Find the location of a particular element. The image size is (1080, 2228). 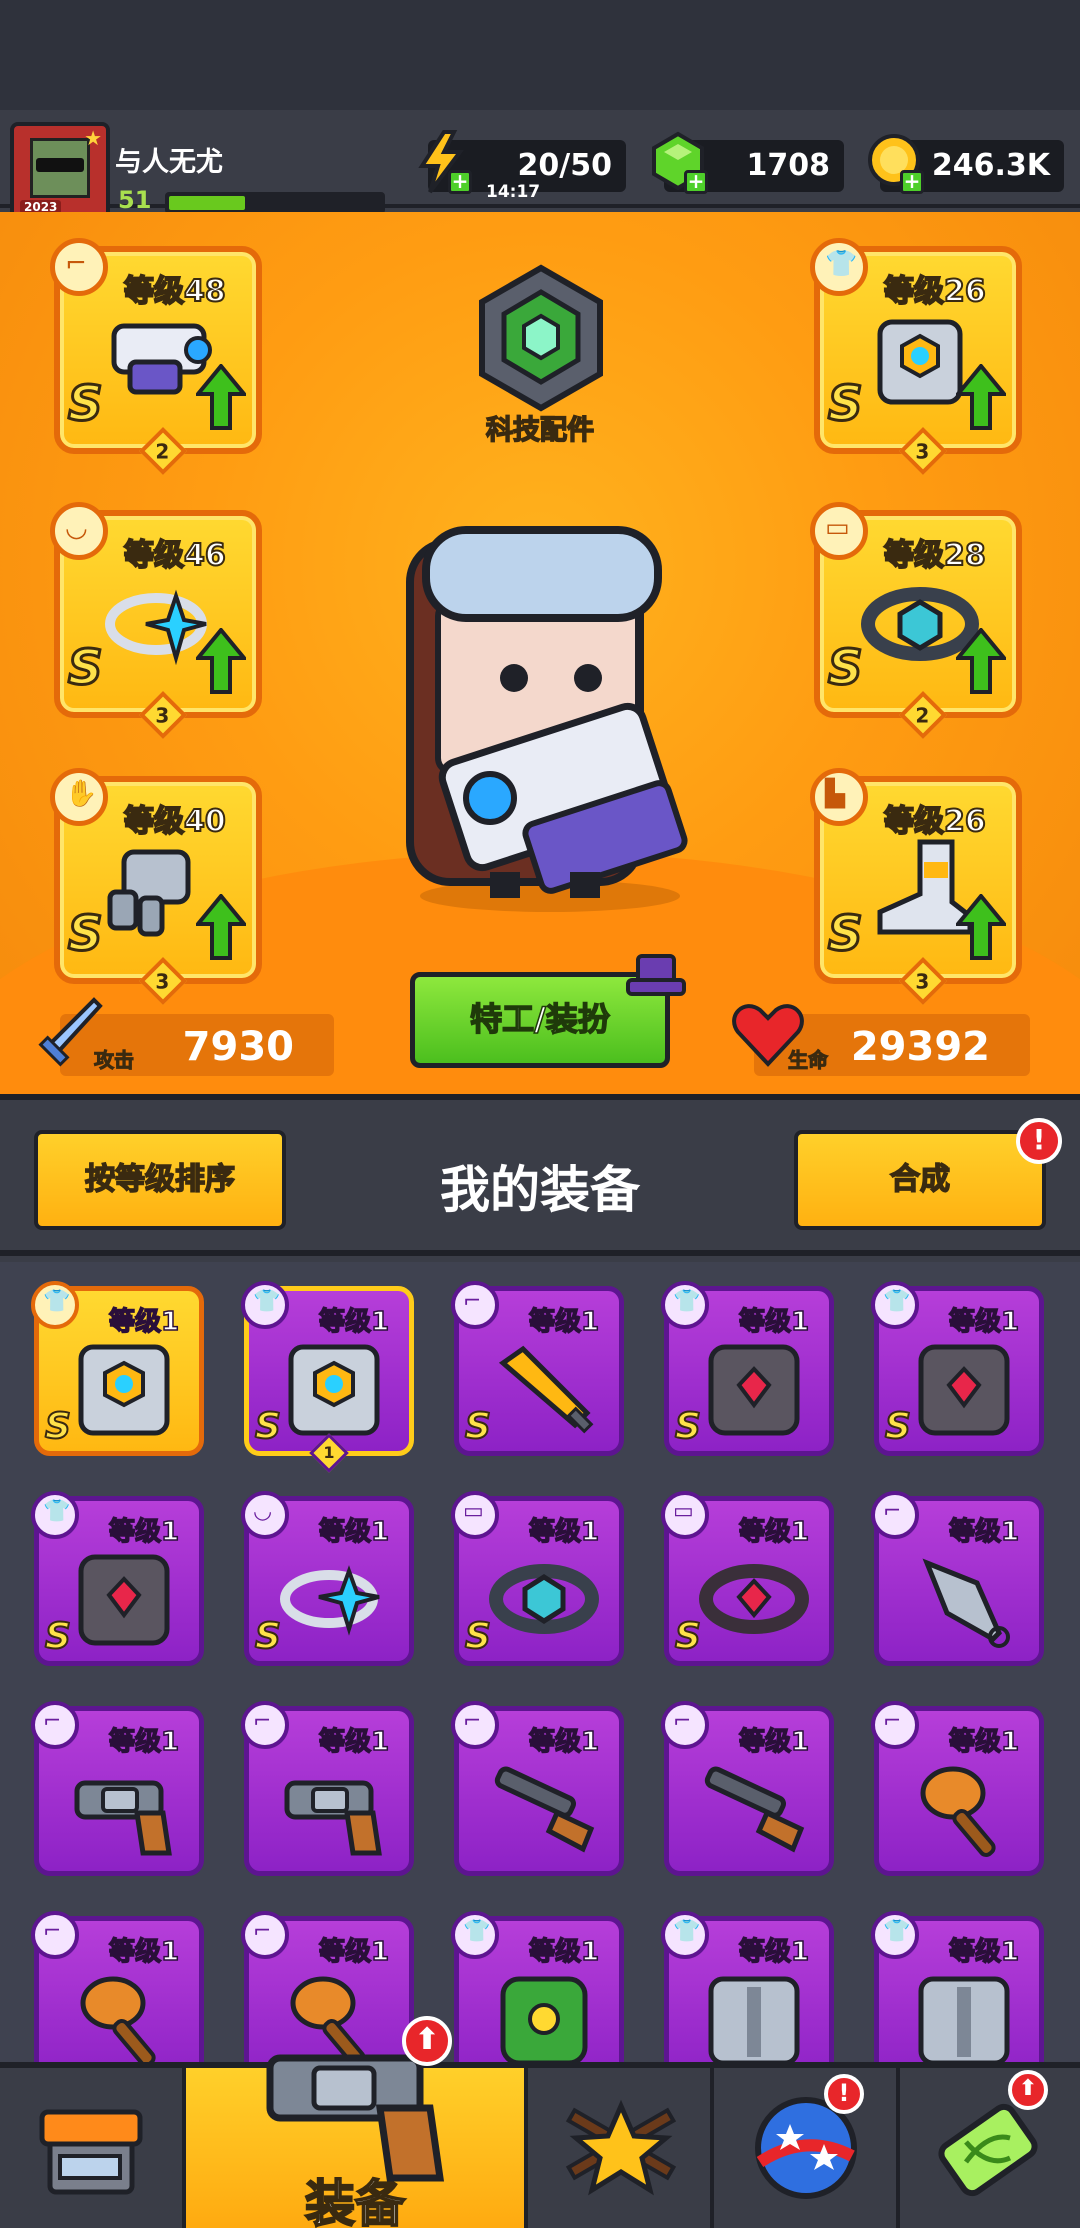

belt-icon is located at coordinates (544, 1599).